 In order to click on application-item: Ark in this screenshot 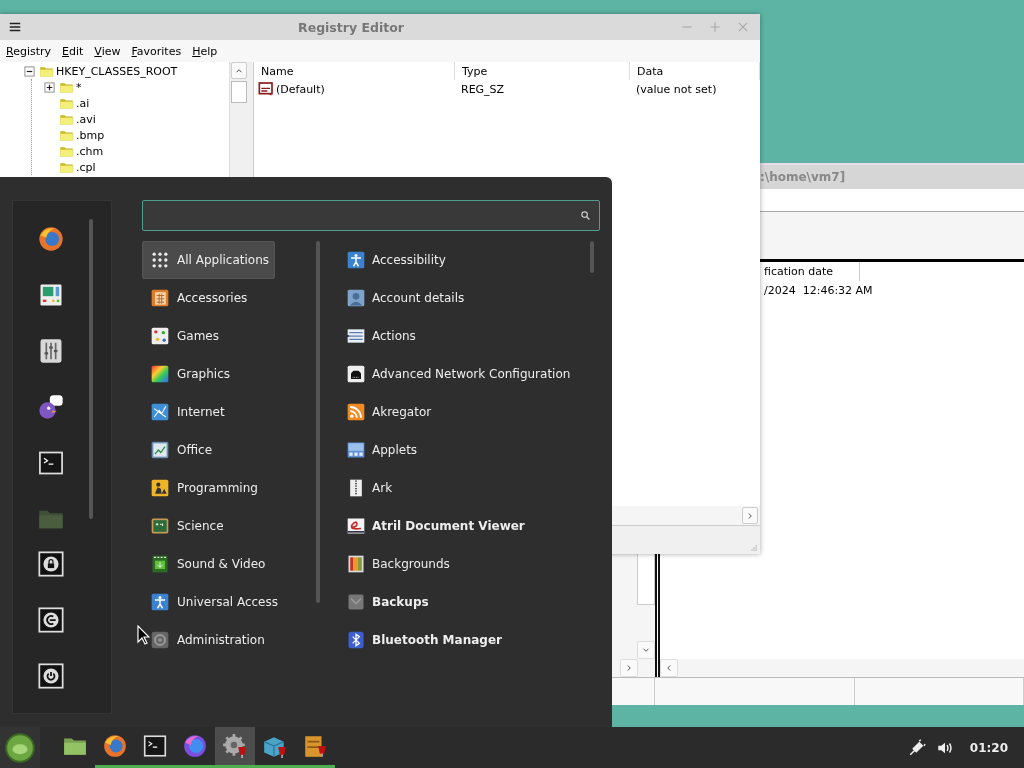, I will do `click(463, 488)`.